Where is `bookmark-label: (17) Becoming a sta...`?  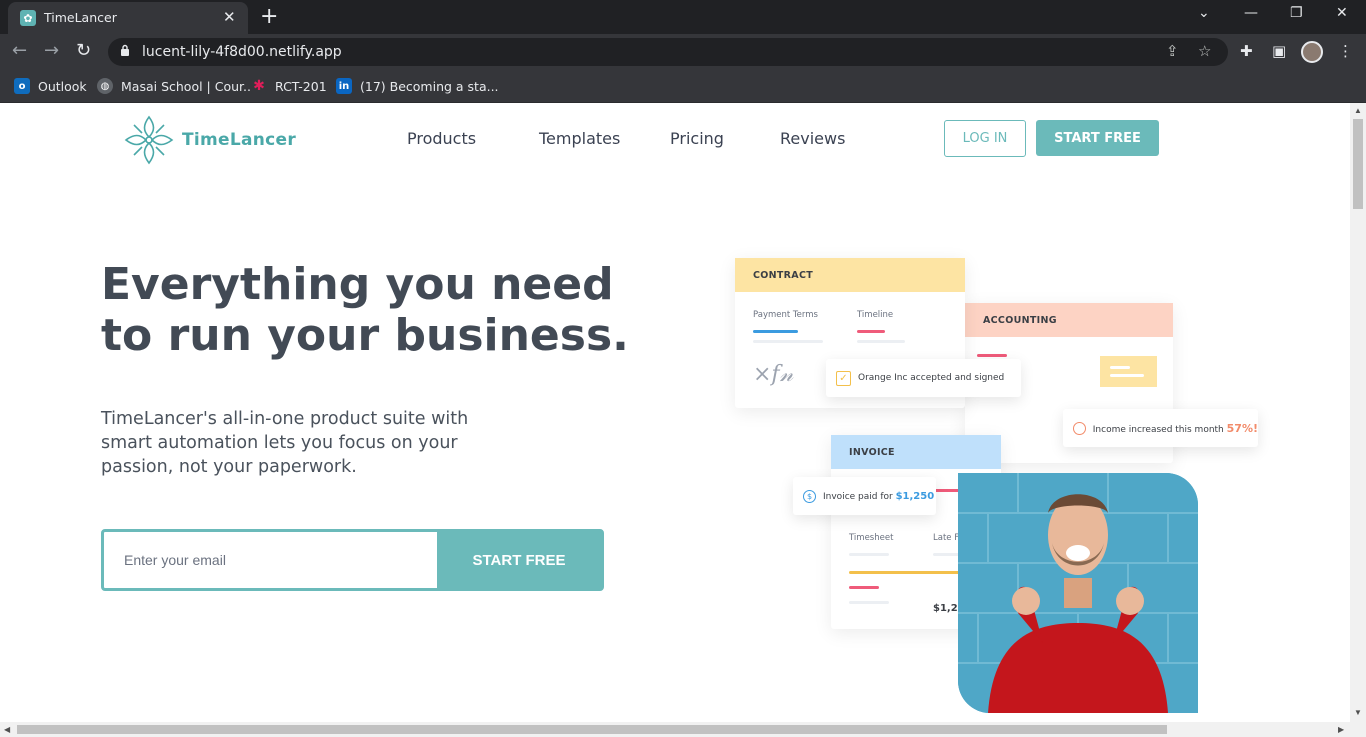
bookmark-label: (17) Becoming a sta... is located at coordinates (429, 86).